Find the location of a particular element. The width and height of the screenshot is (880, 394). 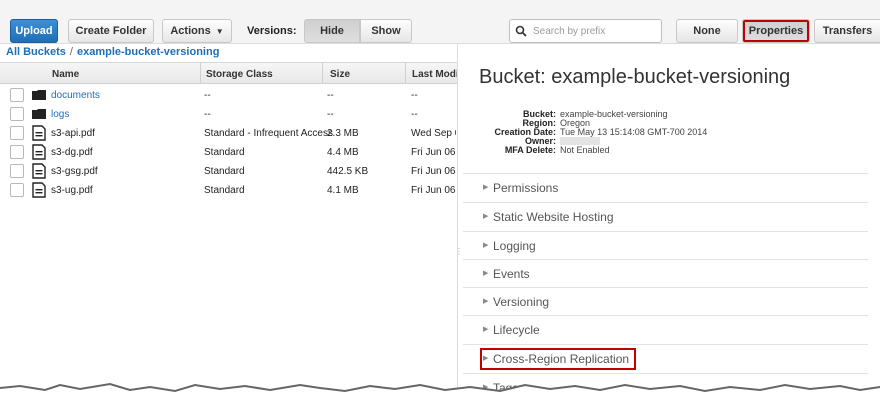

section-logging: ▶ Logging is located at coordinates (665, 245).